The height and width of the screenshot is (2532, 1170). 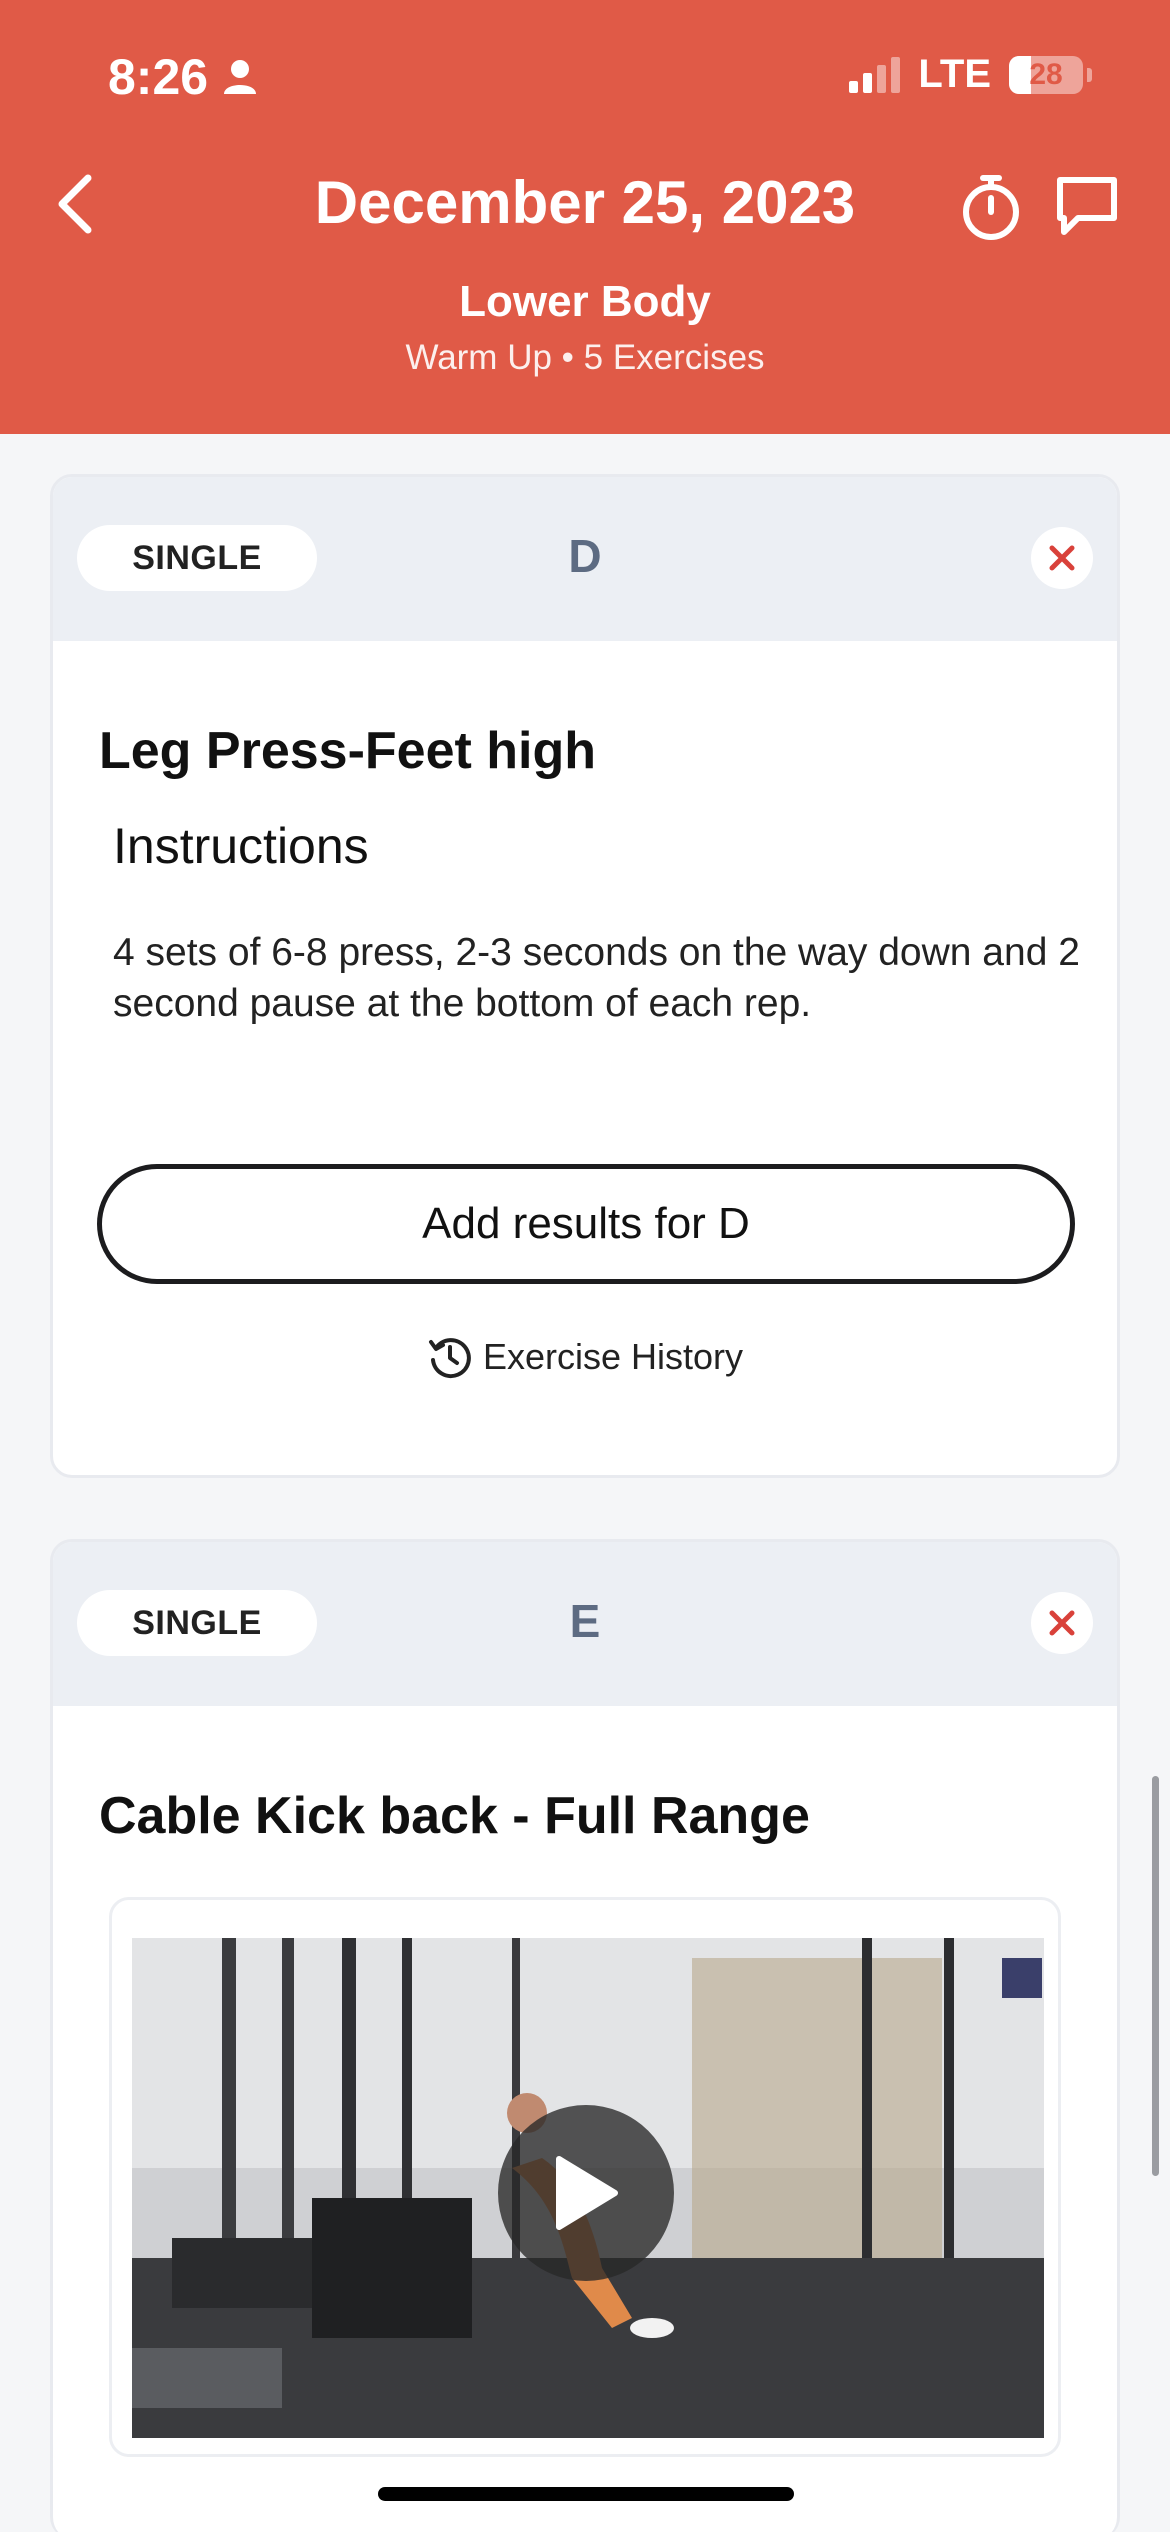 I want to click on workout-meta: Warm Up • 5 Exercises, so click(x=585, y=357).